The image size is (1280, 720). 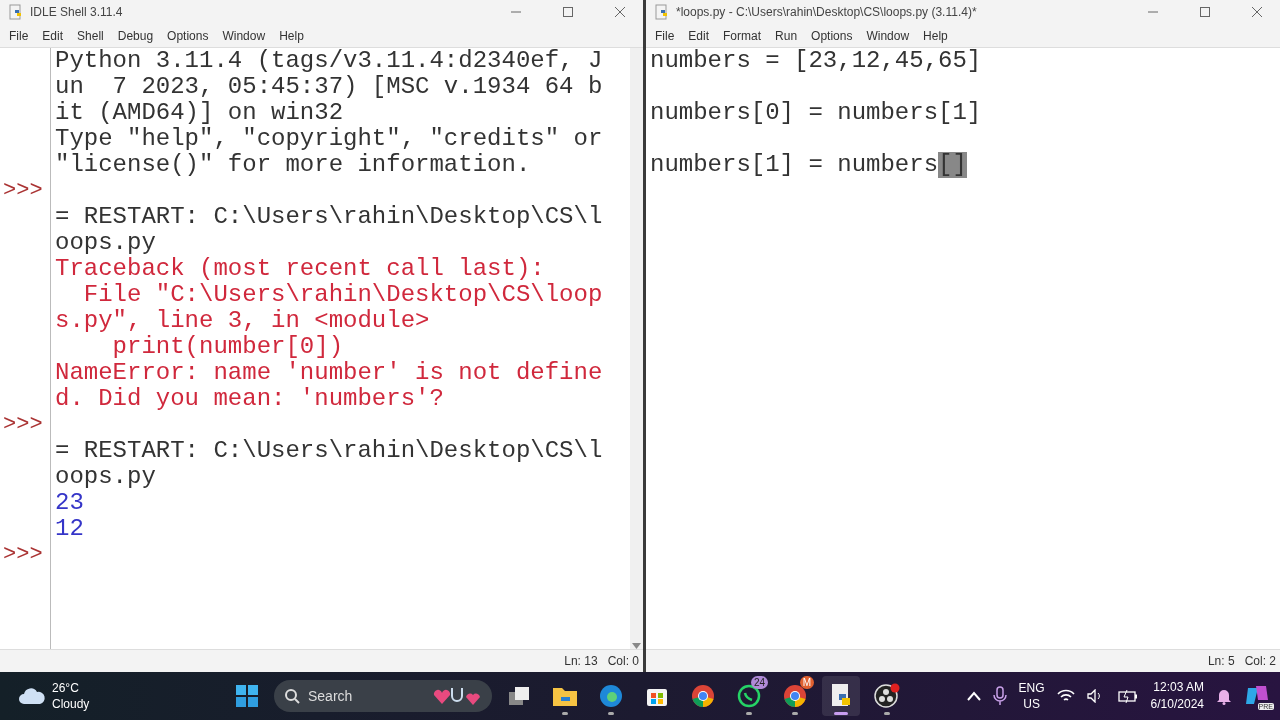 I want to click on windows-logo-icon, so click(x=247, y=696).